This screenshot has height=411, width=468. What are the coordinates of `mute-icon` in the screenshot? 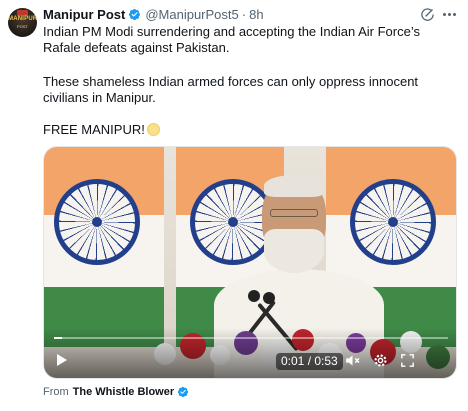 It's located at (352, 360).